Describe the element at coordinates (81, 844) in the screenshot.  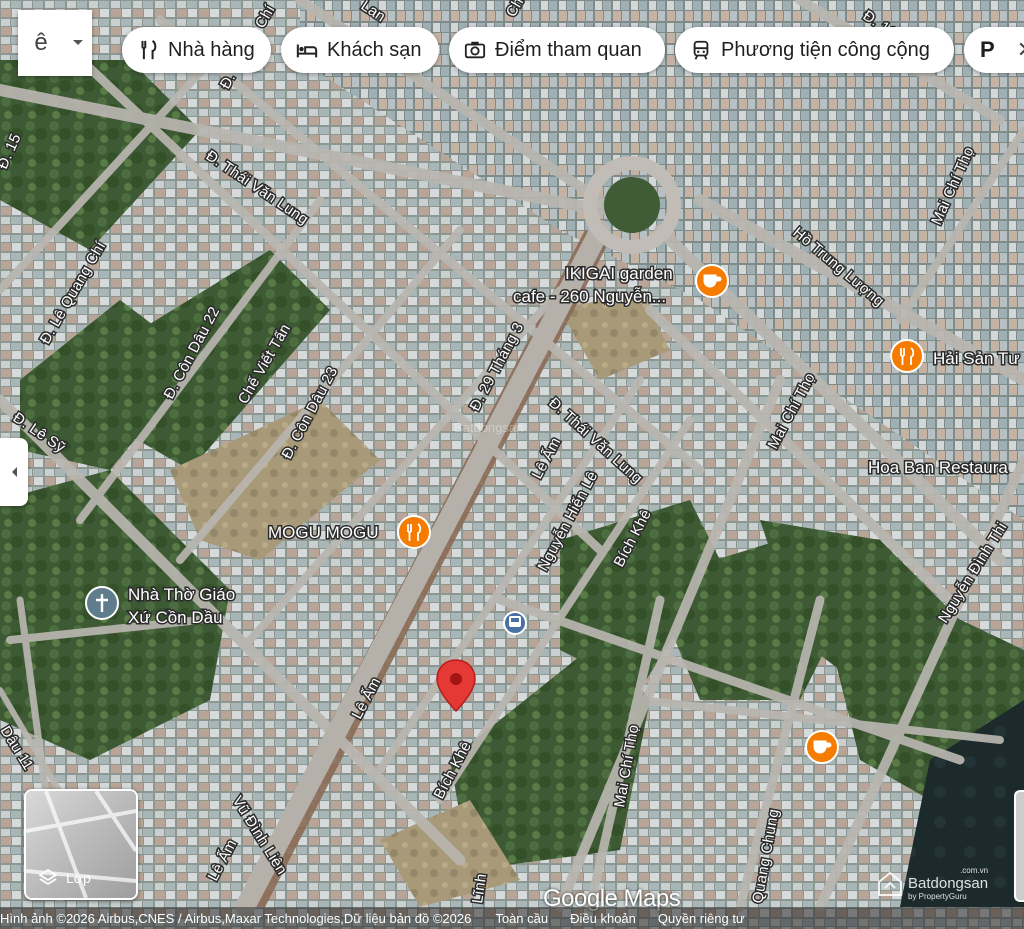
I see `layer-toggle-button: Lớp` at that location.